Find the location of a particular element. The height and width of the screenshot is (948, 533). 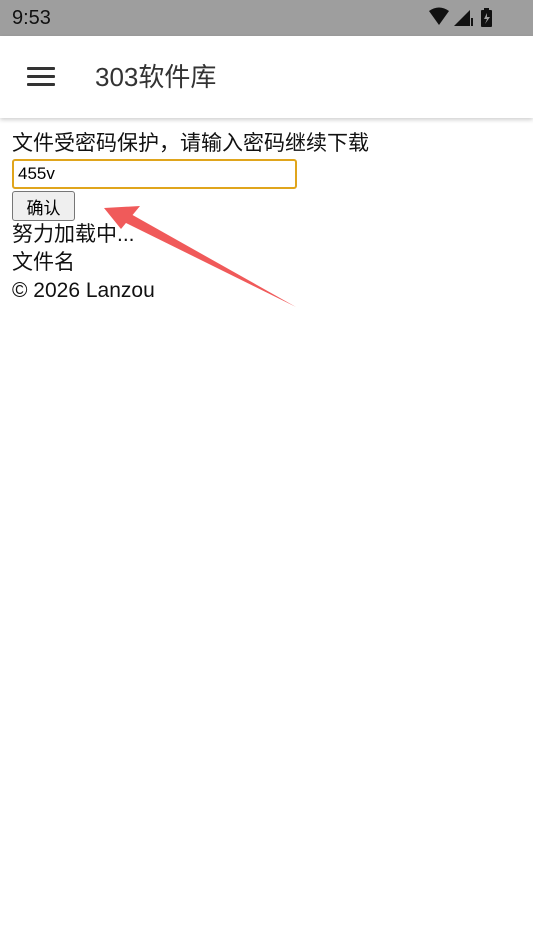

app-title: 303软件库 is located at coordinates (156, 77).